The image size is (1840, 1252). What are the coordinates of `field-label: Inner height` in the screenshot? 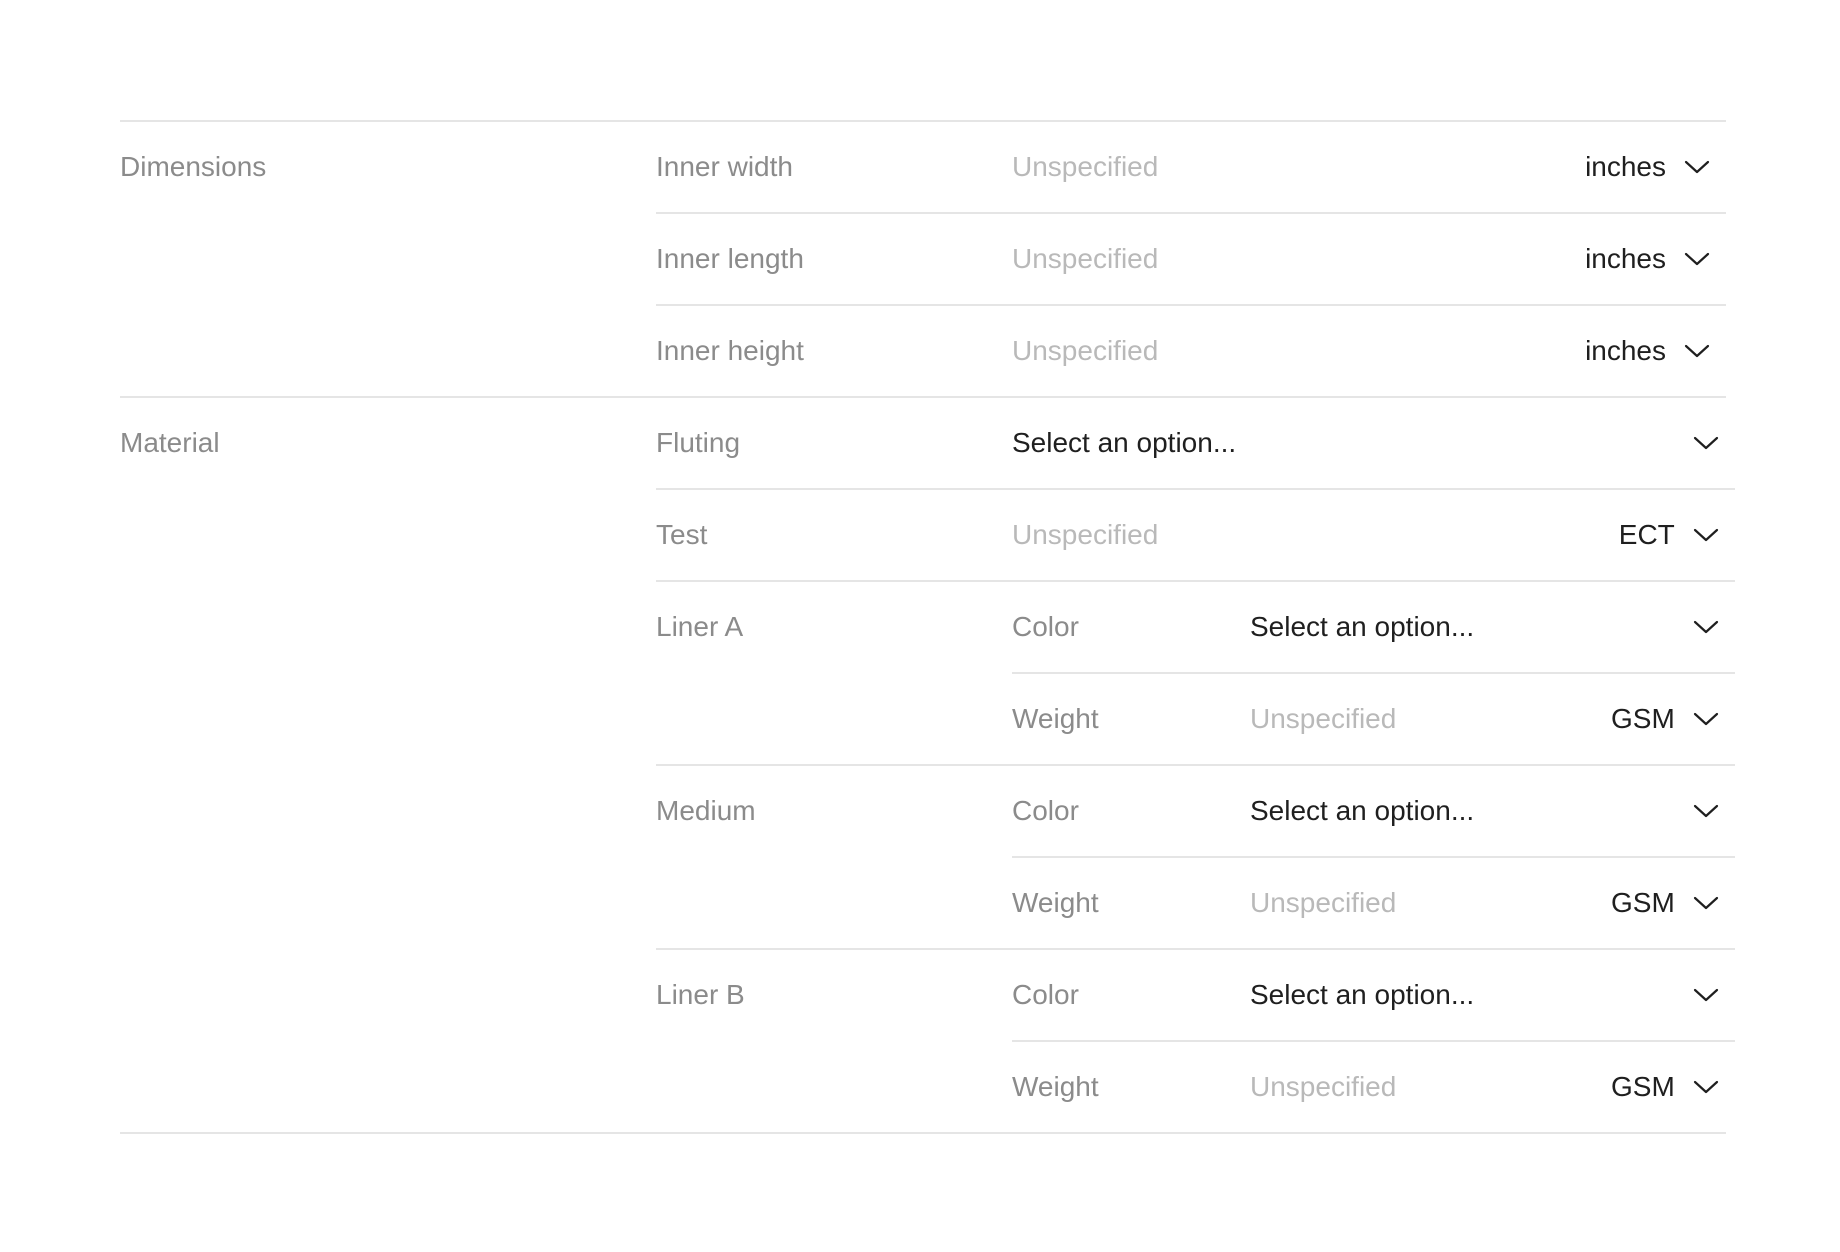 It's located at (730, 350).